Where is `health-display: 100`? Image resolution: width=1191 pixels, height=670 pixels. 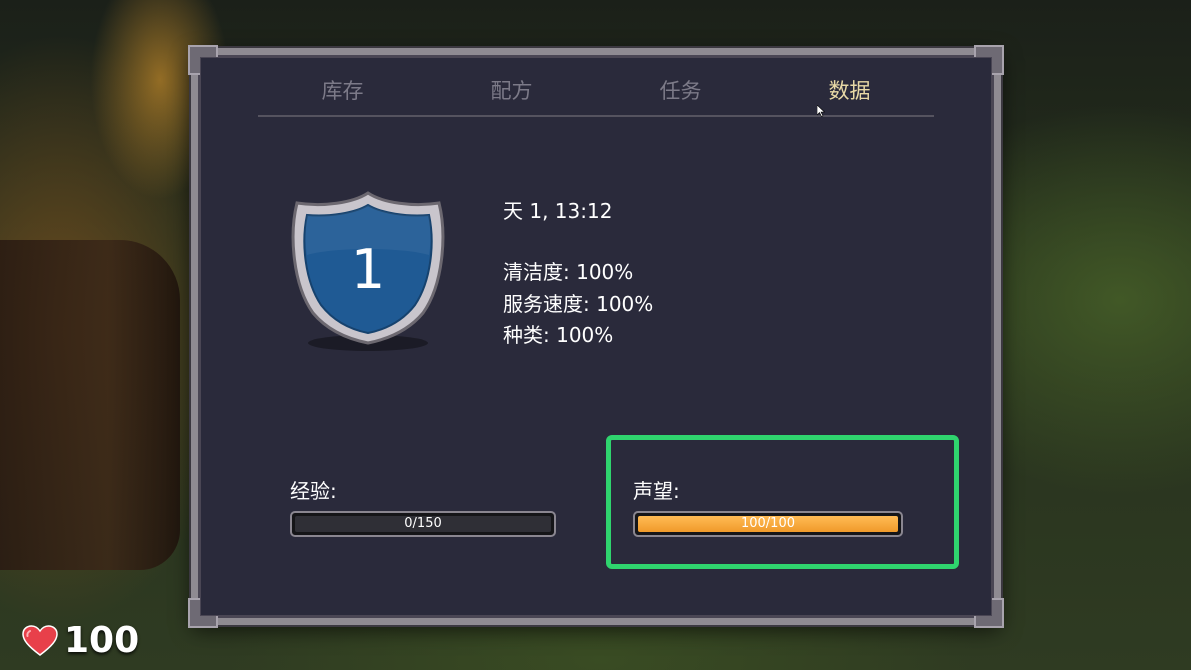 health-display: 100 is located at coordinates (80, 640).